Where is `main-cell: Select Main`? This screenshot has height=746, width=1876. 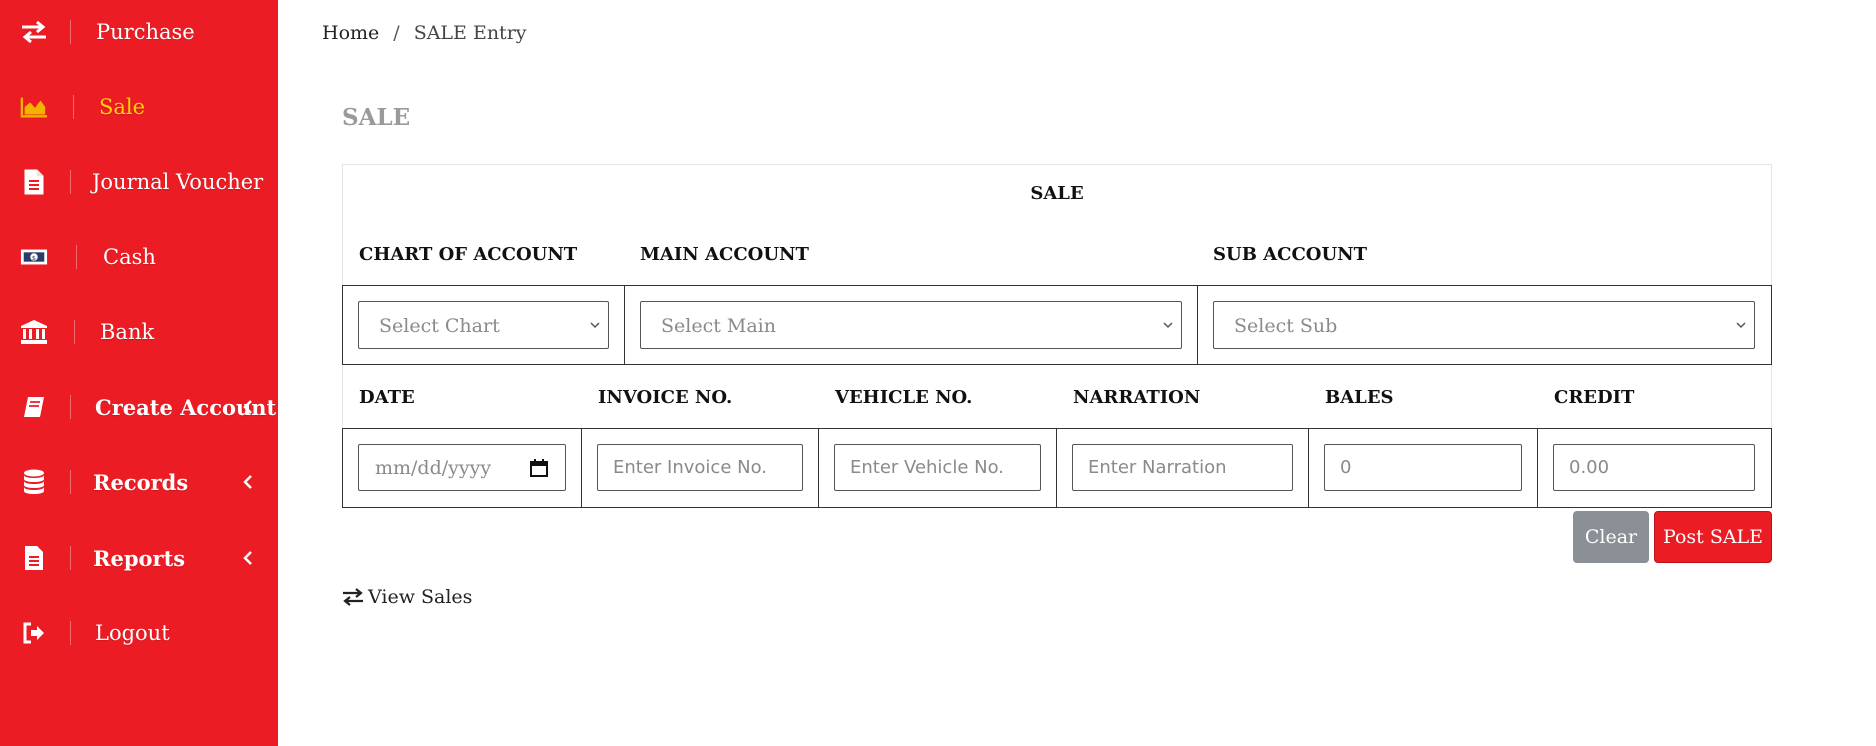 main-cell: Select Main is located at coordinates (911, 325).